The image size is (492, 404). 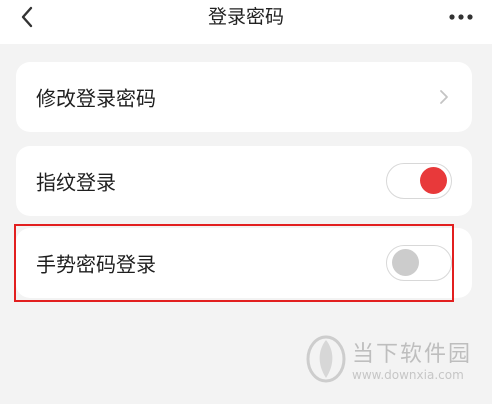 I want to click on gesture-password-login-toggle, so click(x=419, y=263).